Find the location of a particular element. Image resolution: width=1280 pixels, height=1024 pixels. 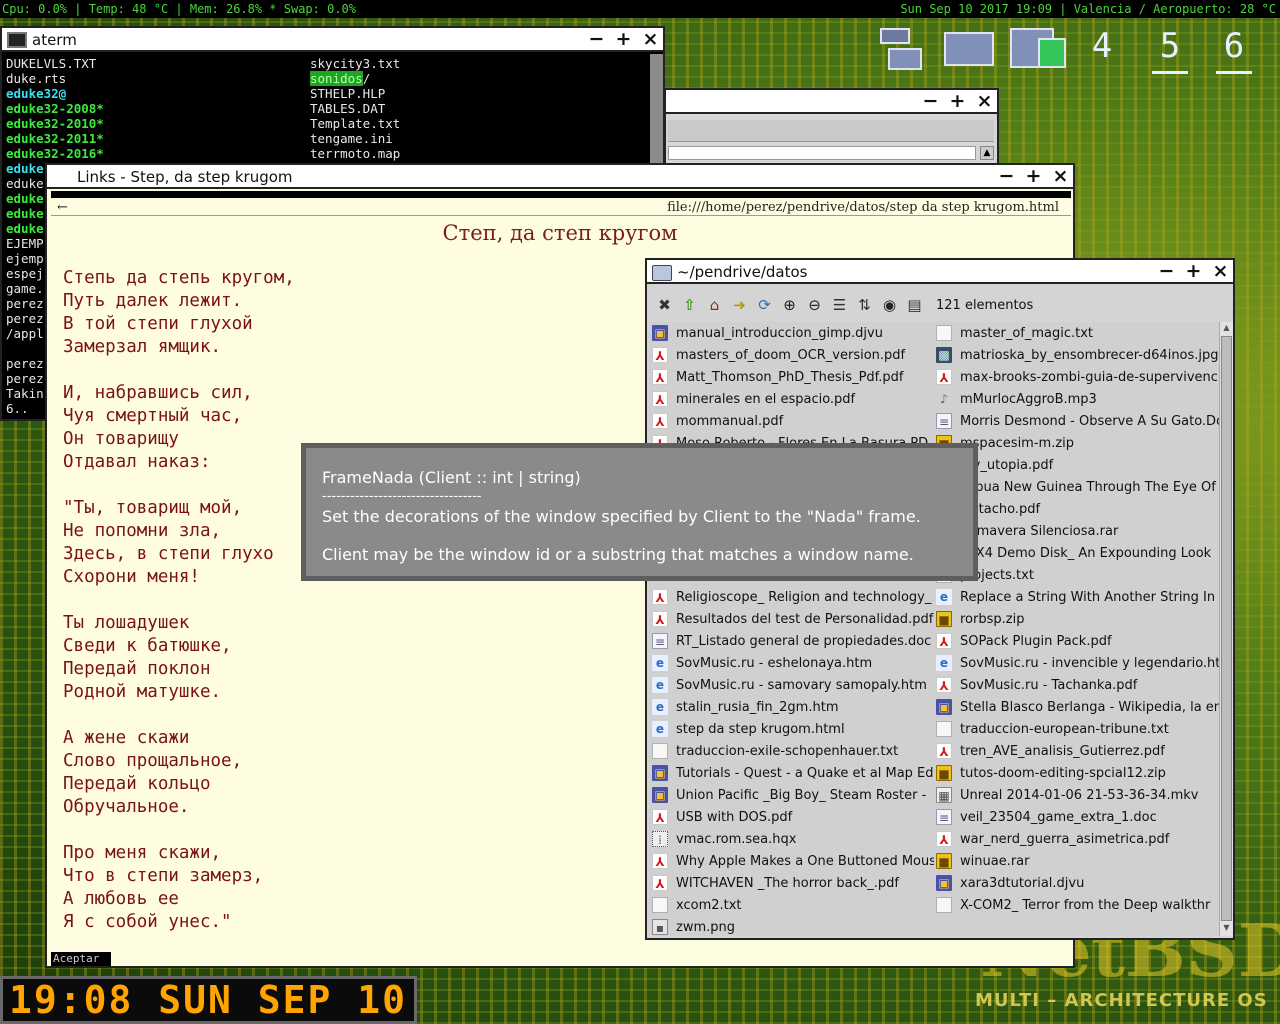

file-item: ⅄ Why Apple Makes a One Buttoned Mous is located at coordinates (793, 861).